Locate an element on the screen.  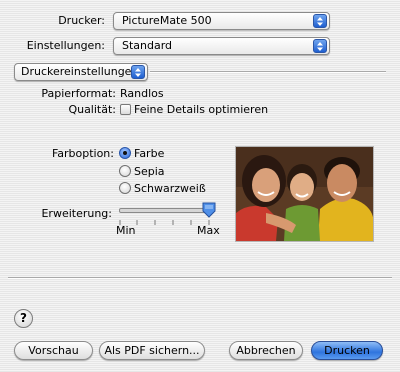
color-radio-schwarzweiss is located at coordinates (125, 188).